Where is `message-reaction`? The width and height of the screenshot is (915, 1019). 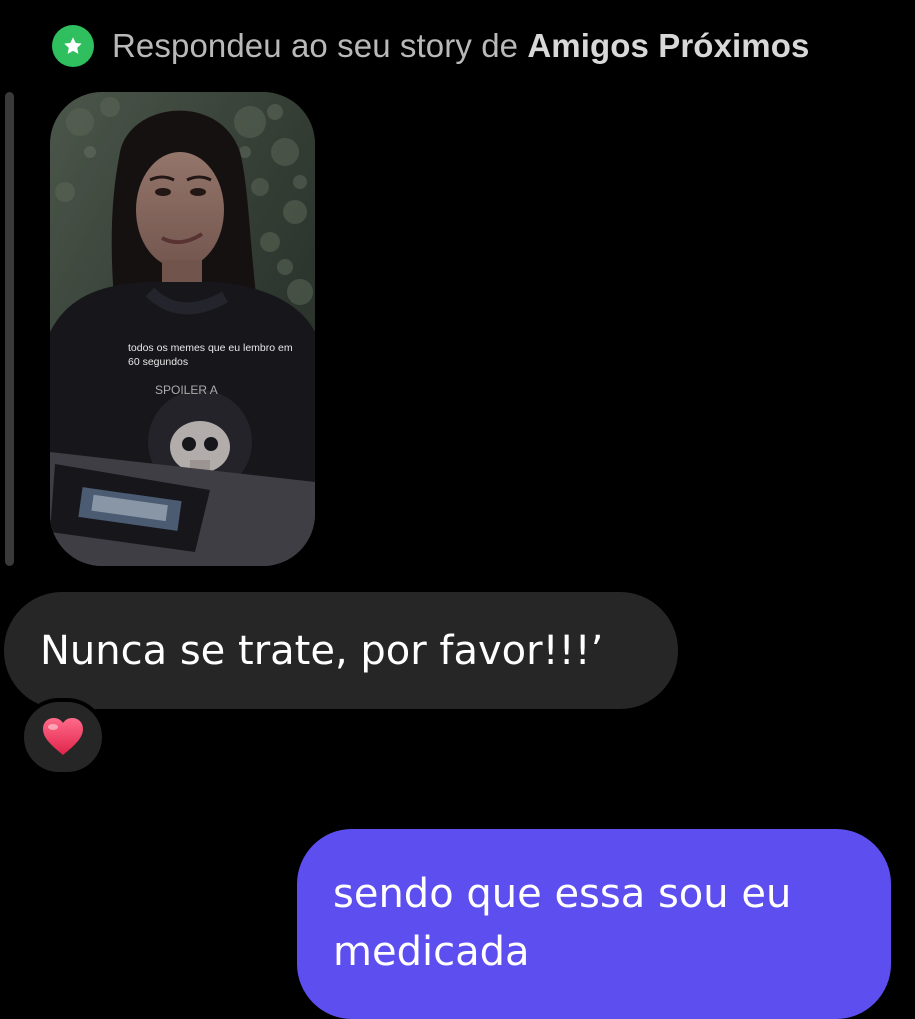
message-reaction is located at coordinates (63, 737).